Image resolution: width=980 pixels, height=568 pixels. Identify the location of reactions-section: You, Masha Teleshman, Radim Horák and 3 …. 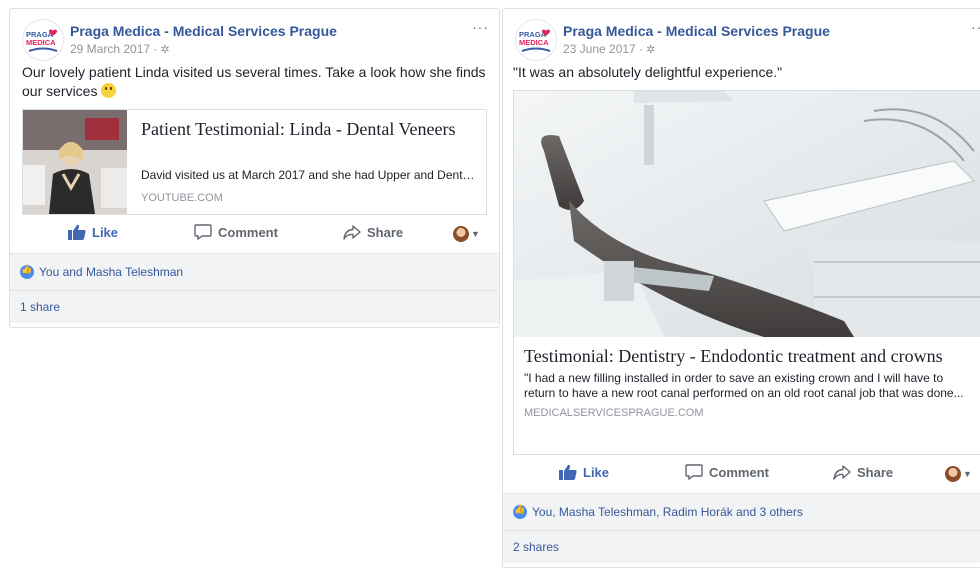
(741, 528).